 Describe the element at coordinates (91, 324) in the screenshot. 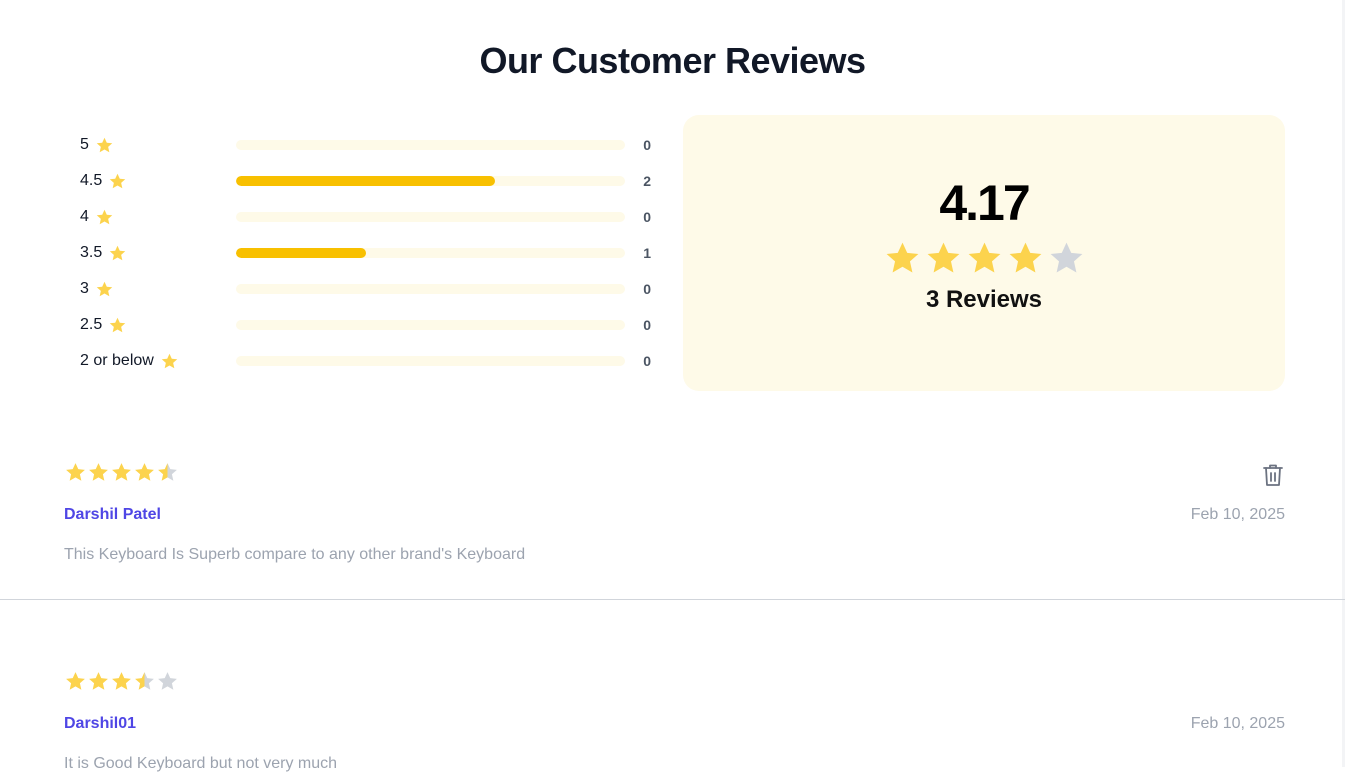

I see `rating-row-label: 2.5` at that location.